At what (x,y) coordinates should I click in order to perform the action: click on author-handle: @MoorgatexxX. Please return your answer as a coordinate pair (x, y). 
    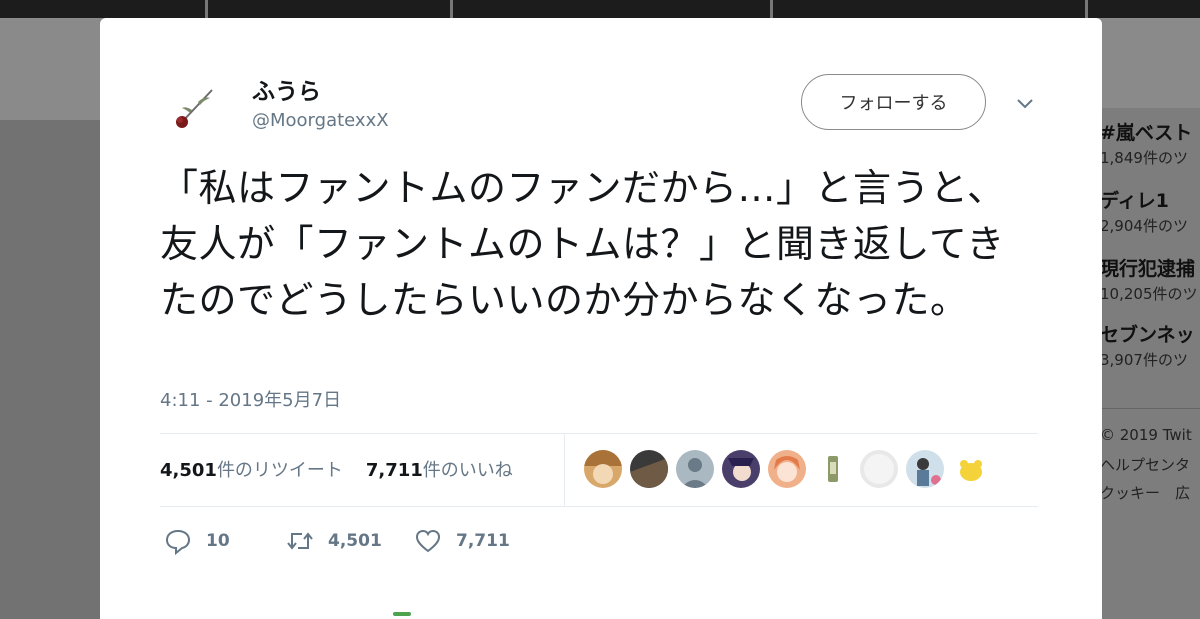
    Looking at the image, I should click on (320, 120).